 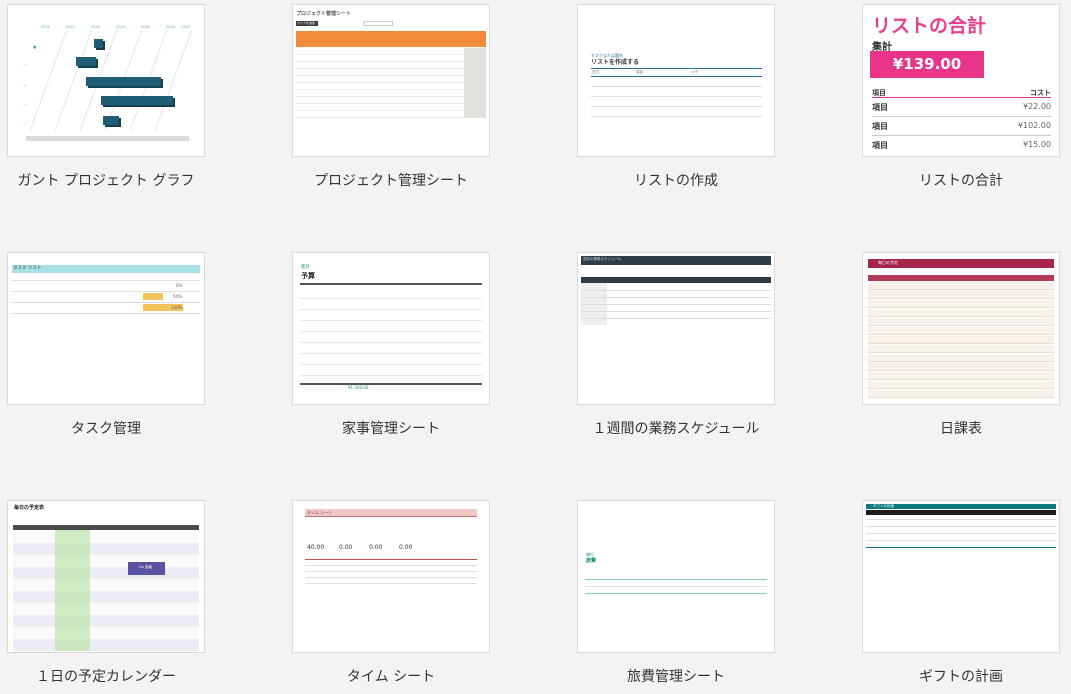 I want to click on thumb-title: リストの合計, so click(x=929, y=26).